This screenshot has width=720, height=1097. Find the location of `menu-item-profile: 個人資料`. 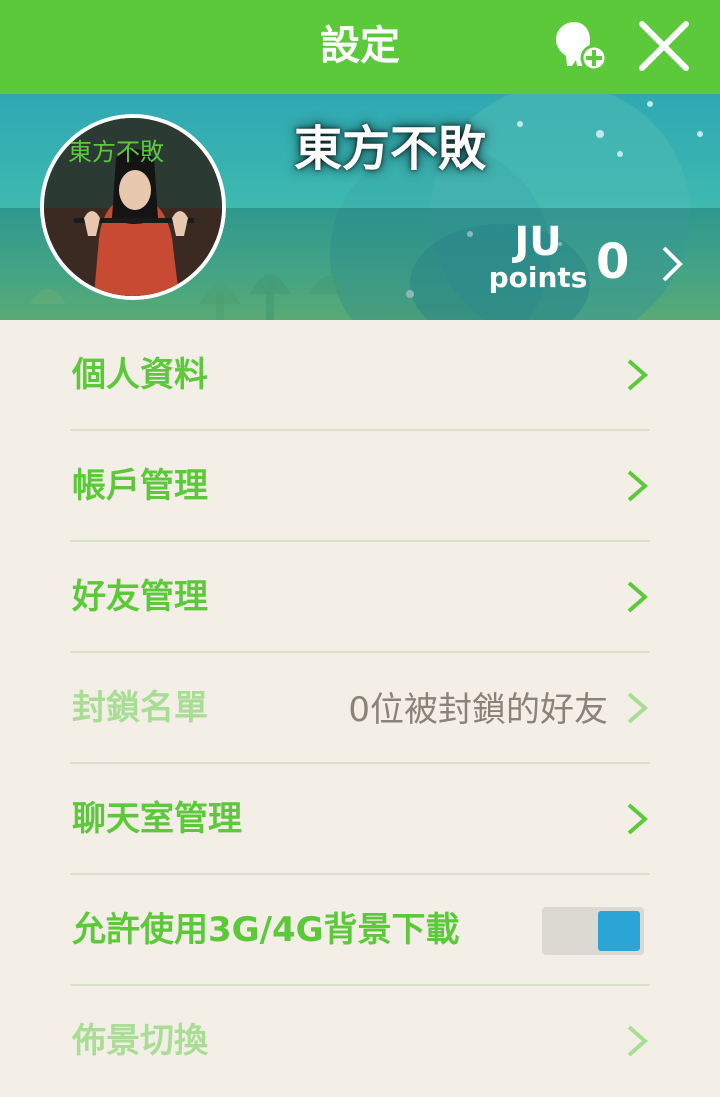

menu-item-profile: 個人資料 is located at coordinates (360, 375).